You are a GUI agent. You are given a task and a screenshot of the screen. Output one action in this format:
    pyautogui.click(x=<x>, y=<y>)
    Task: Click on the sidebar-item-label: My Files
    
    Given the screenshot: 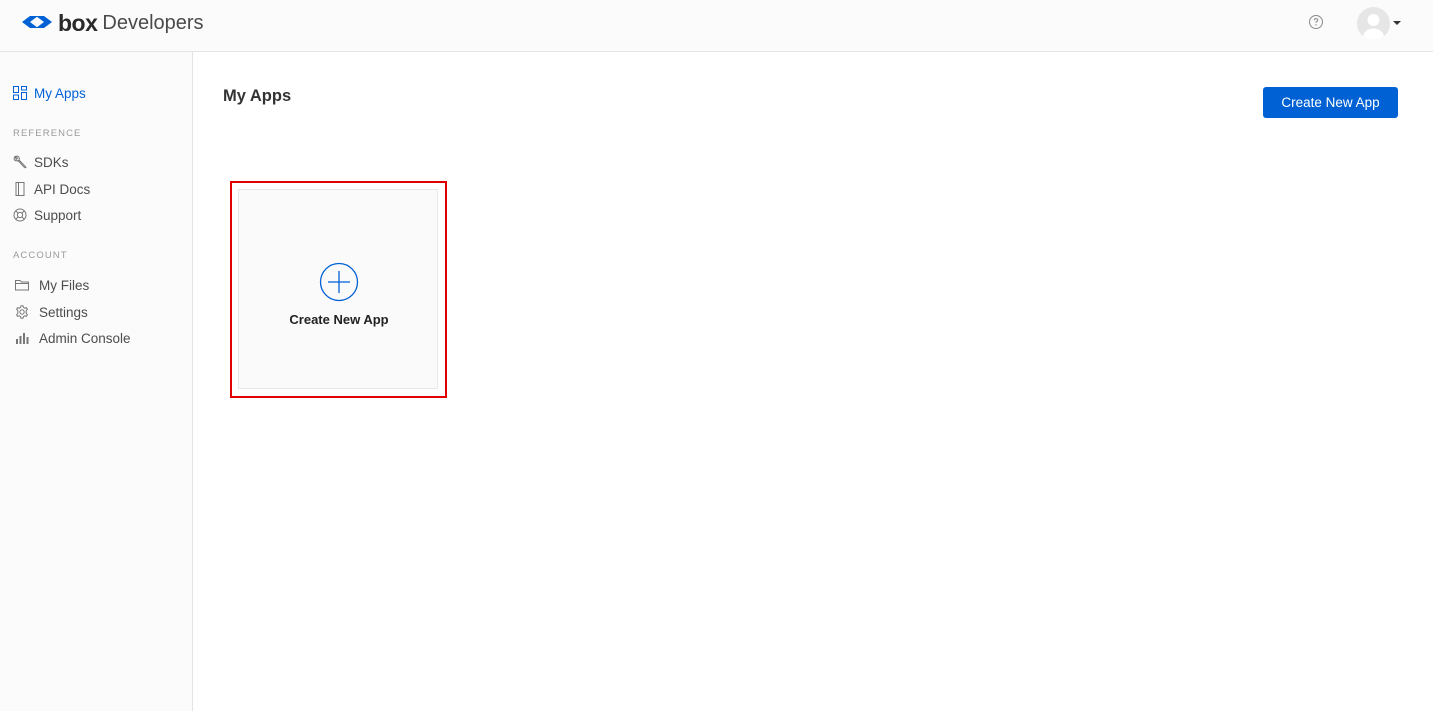 What is the action you would take?
    pyautogui.click(x=64, y=285)
    